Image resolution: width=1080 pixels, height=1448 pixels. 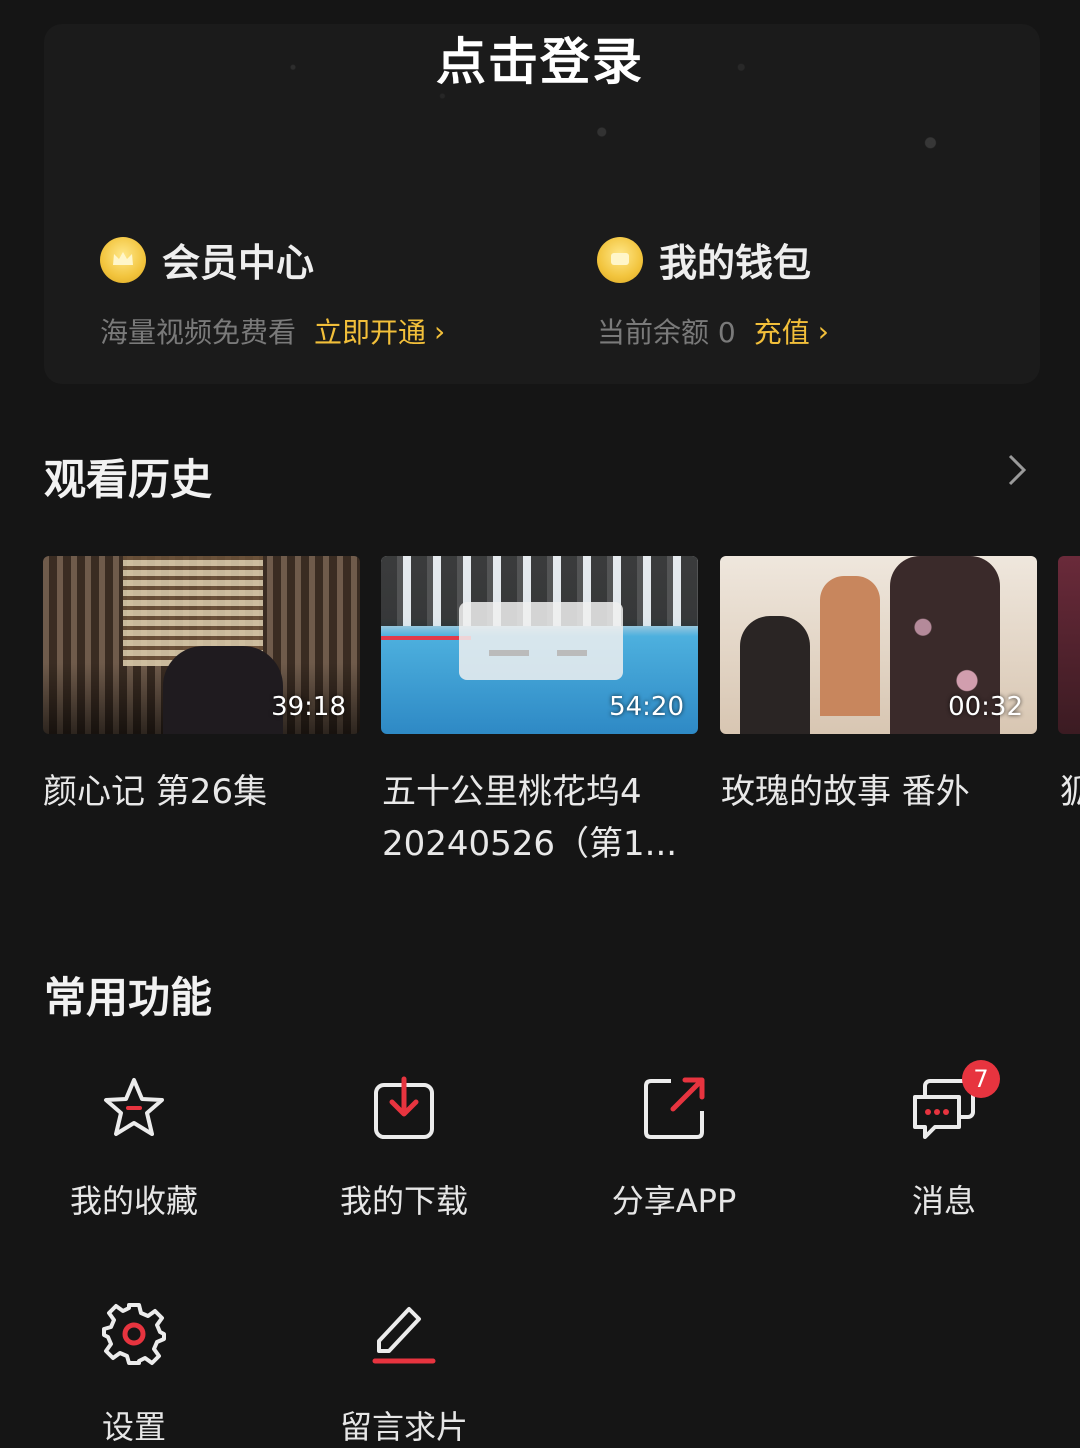 I want to click on video-duration: 54:20, so click(x=646, y=707).